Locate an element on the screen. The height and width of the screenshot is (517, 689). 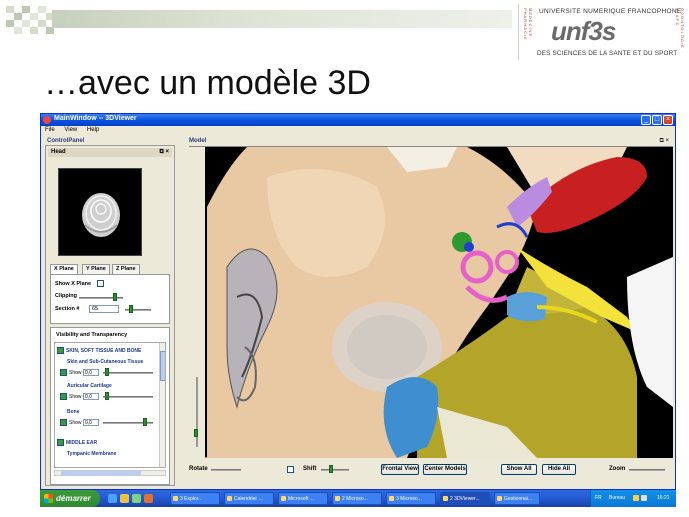
center-models-button: Center Models is located at coordinates (445, 469).